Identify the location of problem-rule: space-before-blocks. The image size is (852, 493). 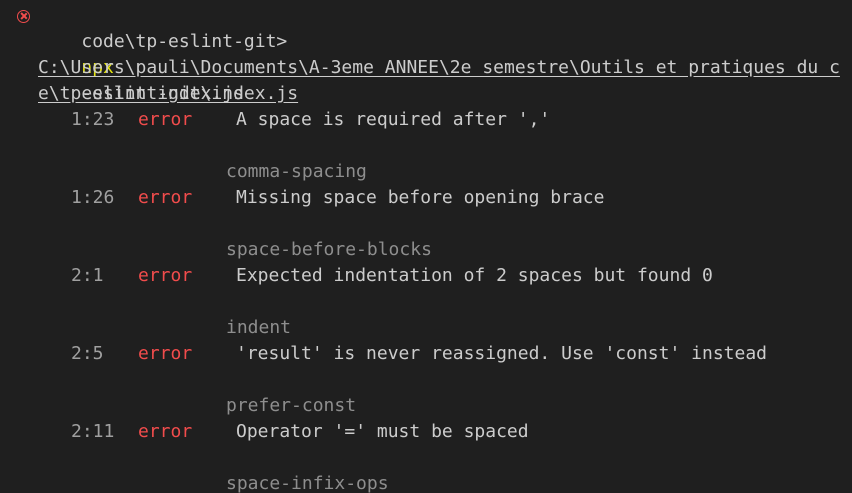
(329, 250).